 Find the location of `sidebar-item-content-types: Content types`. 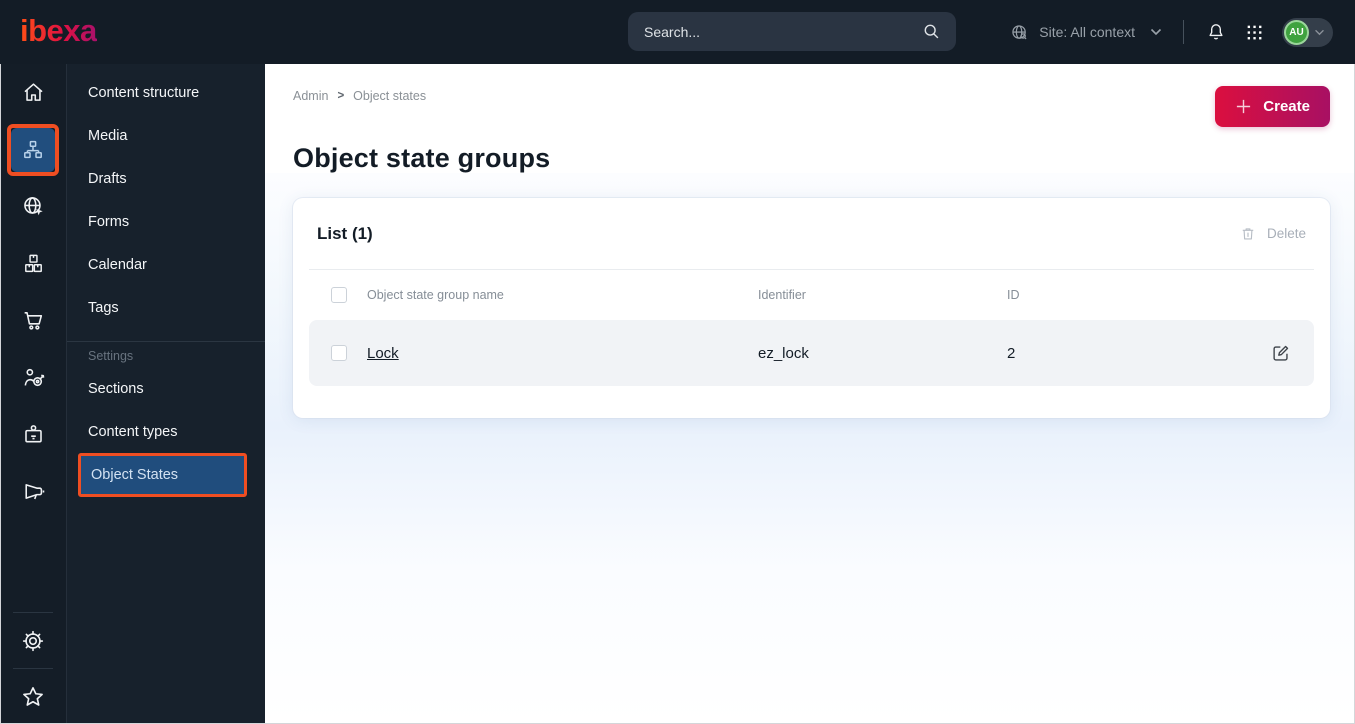

sidebar-item-content-types: Content types is located at coordinates (166, 431).